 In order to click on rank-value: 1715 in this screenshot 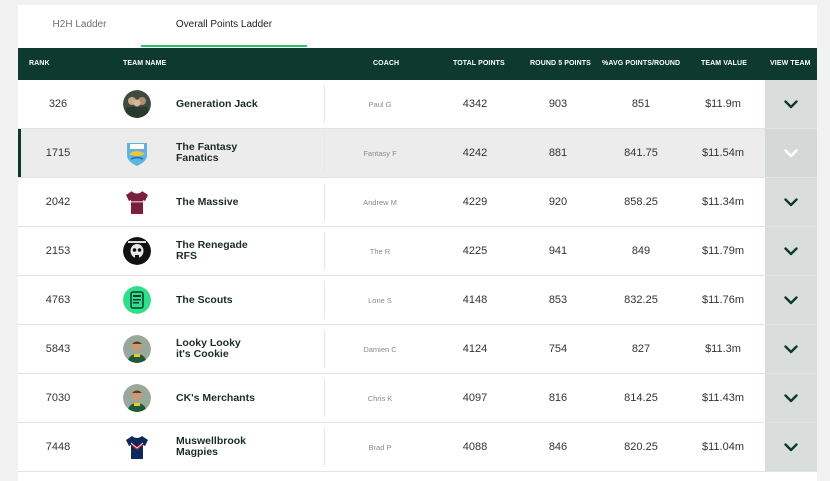, I will do `click(58, 153)`.